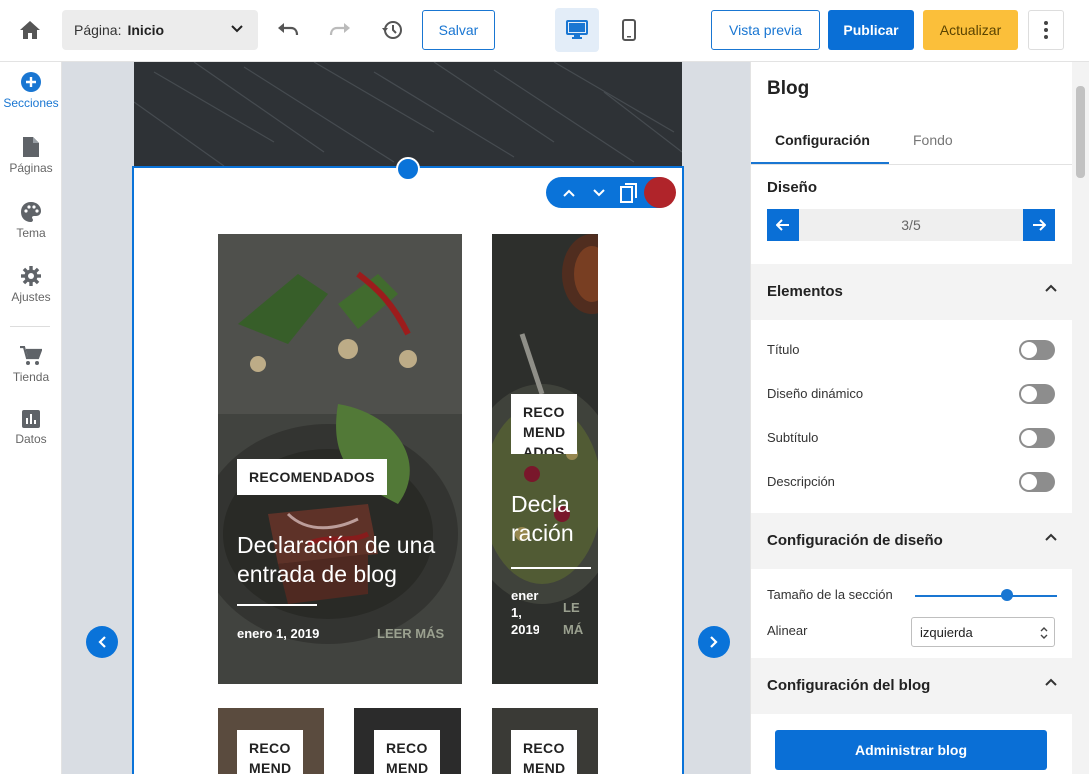  Describe the element at coordinates (1080, 132) in the screenshot. I see `scrollbar-thumb` at that location.